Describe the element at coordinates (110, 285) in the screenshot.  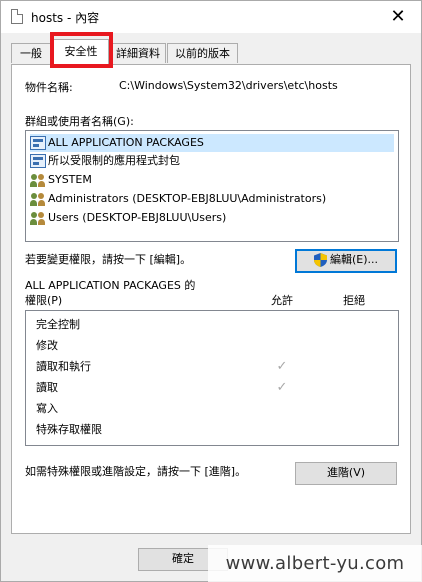
I see `permissions-title: ALL APPLICATION PACKAGES 的` at that location.